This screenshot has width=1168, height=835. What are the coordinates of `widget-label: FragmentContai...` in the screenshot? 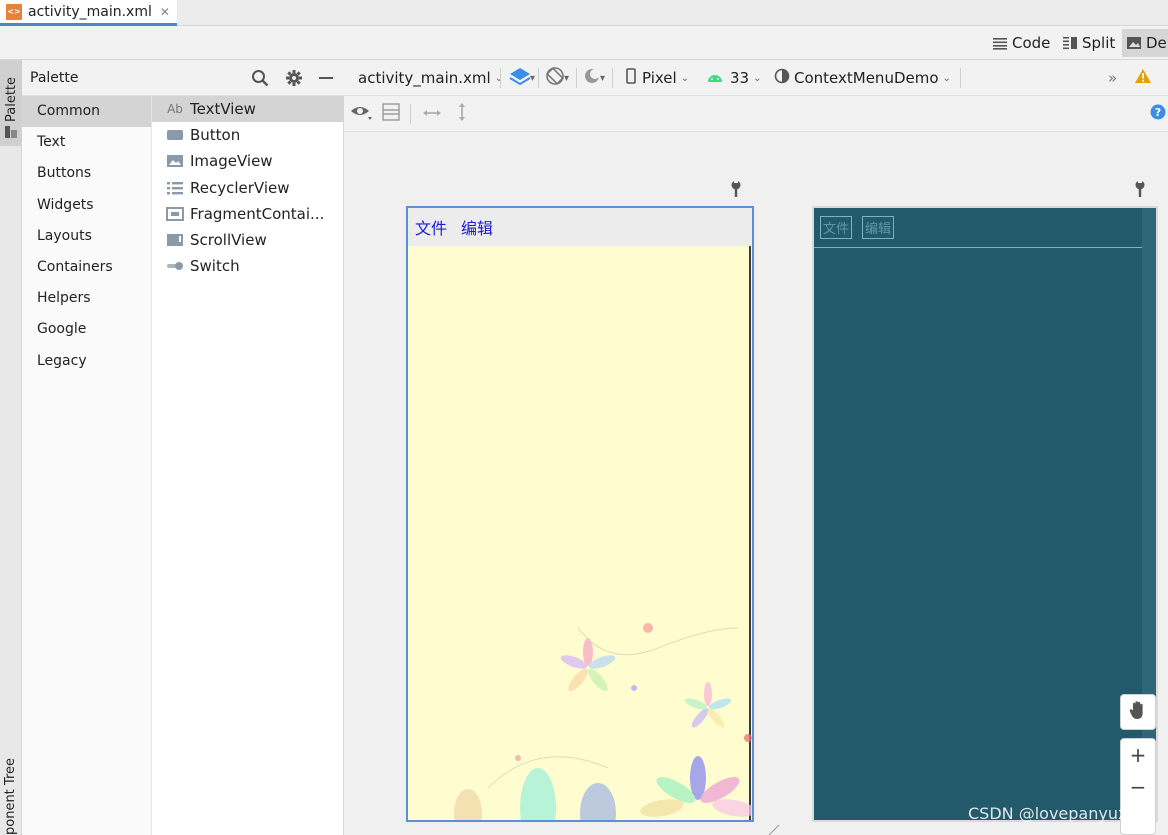 It's located at (257, 213).